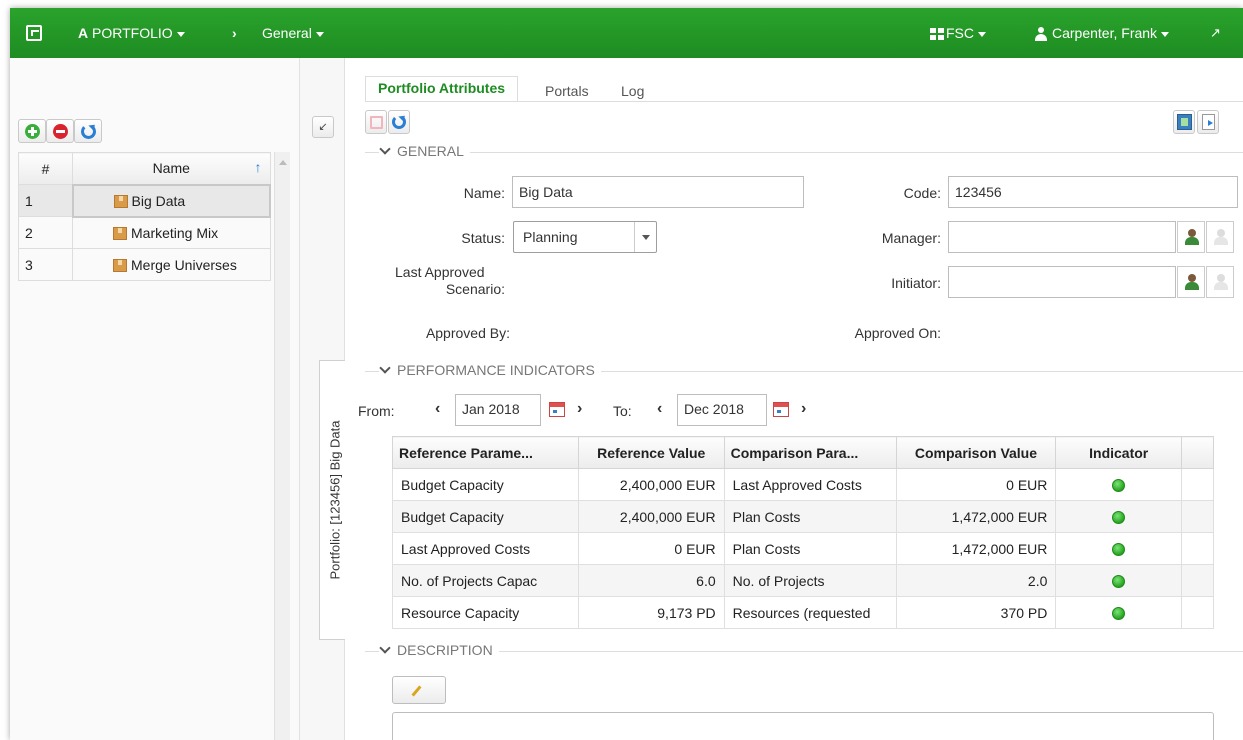 This screenshot has height=740, width=1243. I want to click on portfolio-menu: A PORTFOLIO, so click(131, 33).